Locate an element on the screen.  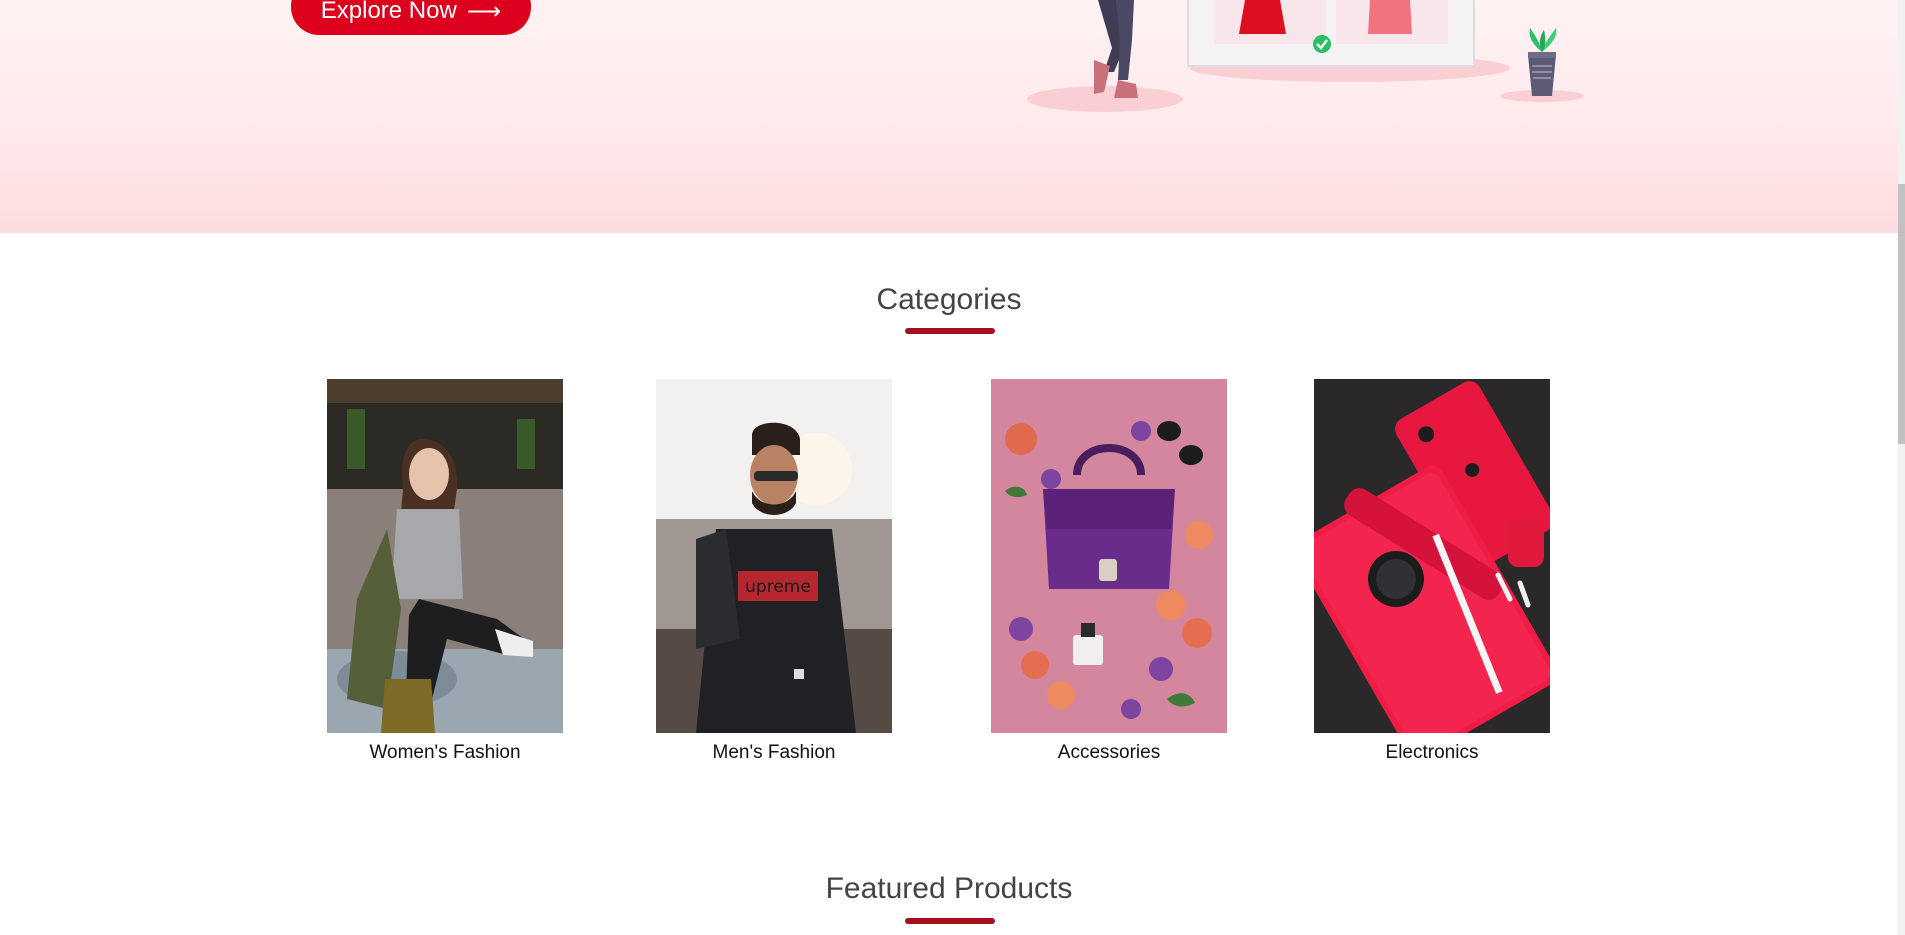
svg-text: upreme is located at coordinates (778, 587).